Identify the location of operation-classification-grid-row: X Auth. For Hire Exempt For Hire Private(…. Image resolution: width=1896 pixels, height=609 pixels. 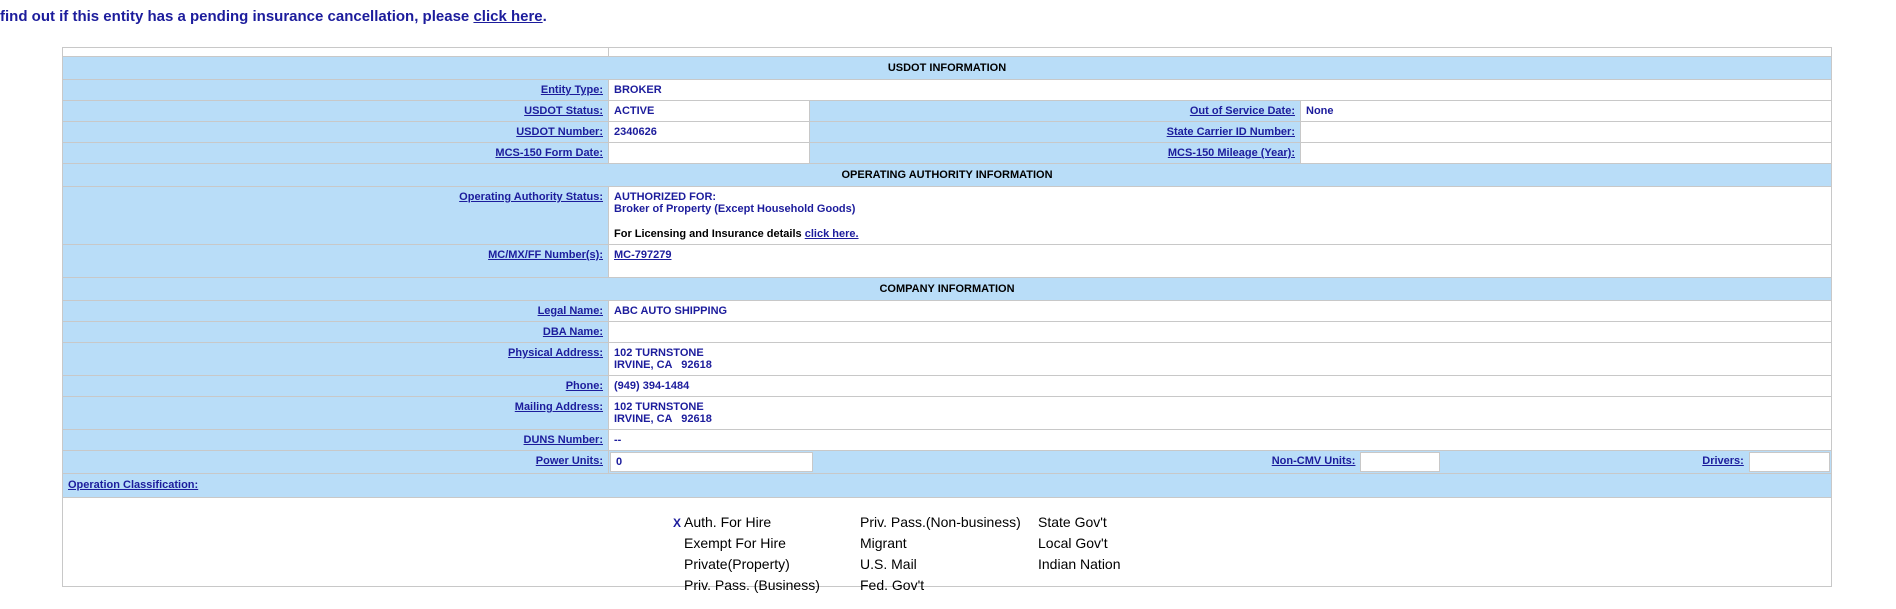
(947, 545).